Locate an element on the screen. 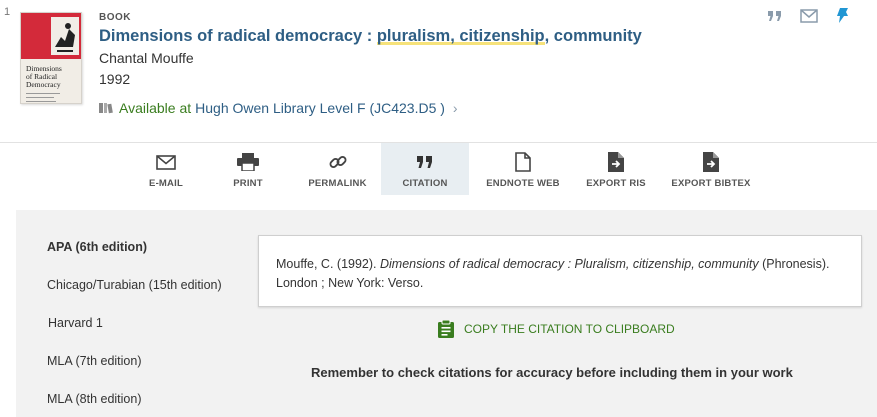  export-bibtex-action-button: EXPORT BIBTEX is located at coordinates (711, 169).